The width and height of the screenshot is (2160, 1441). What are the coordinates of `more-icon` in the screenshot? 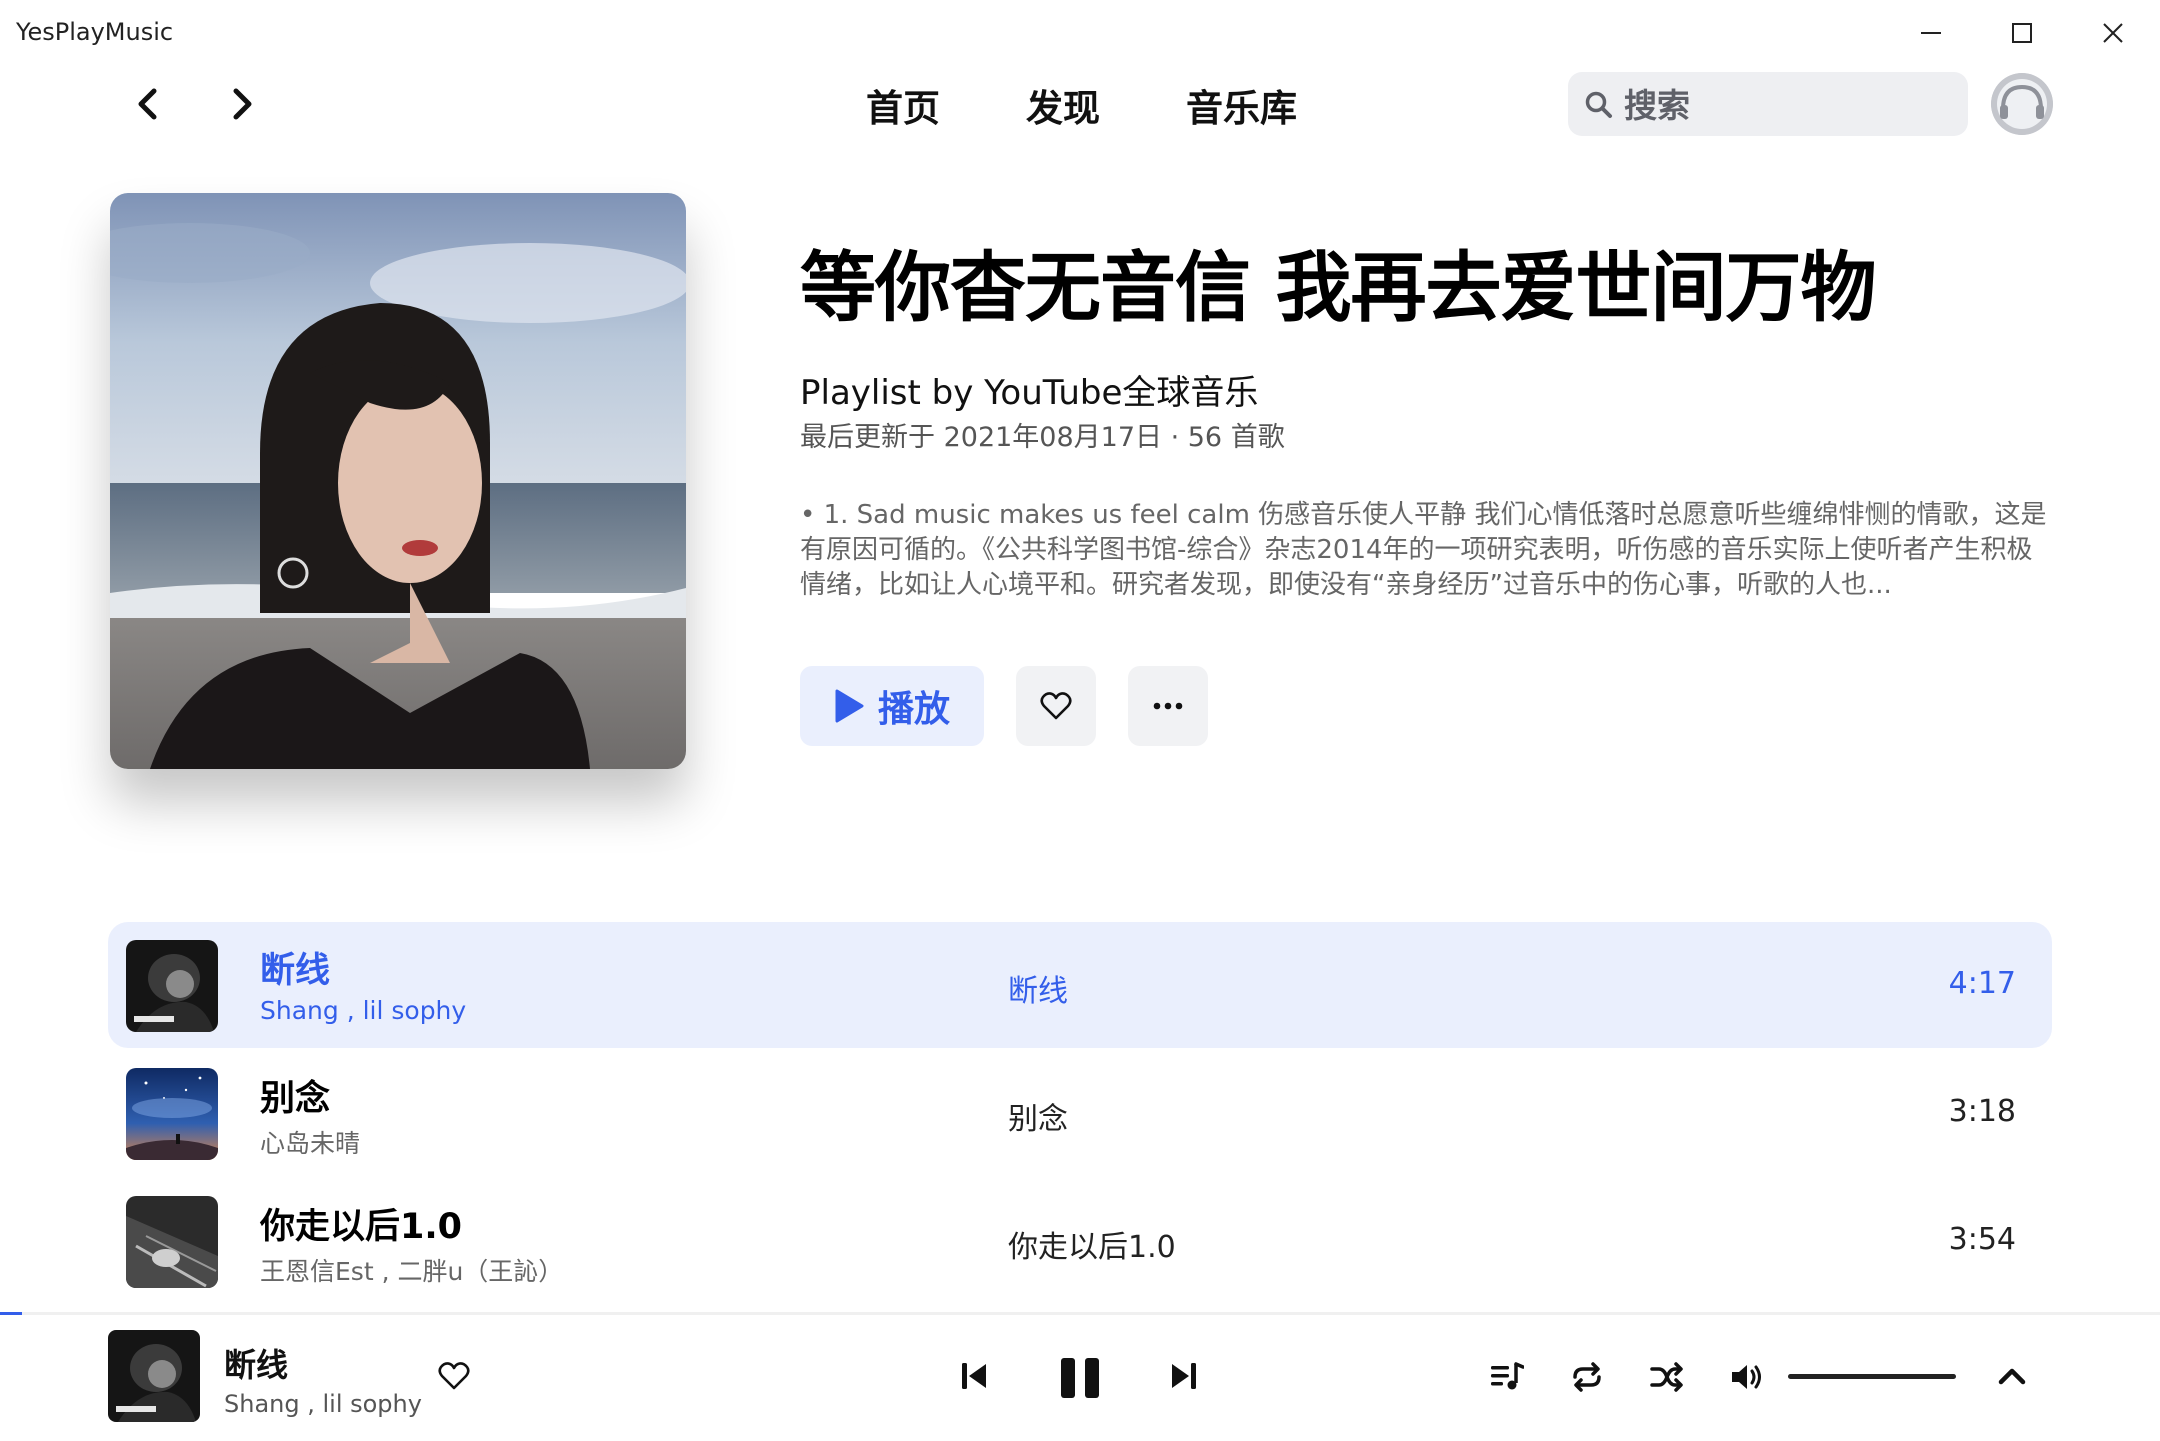 It's located at (1168, 706).